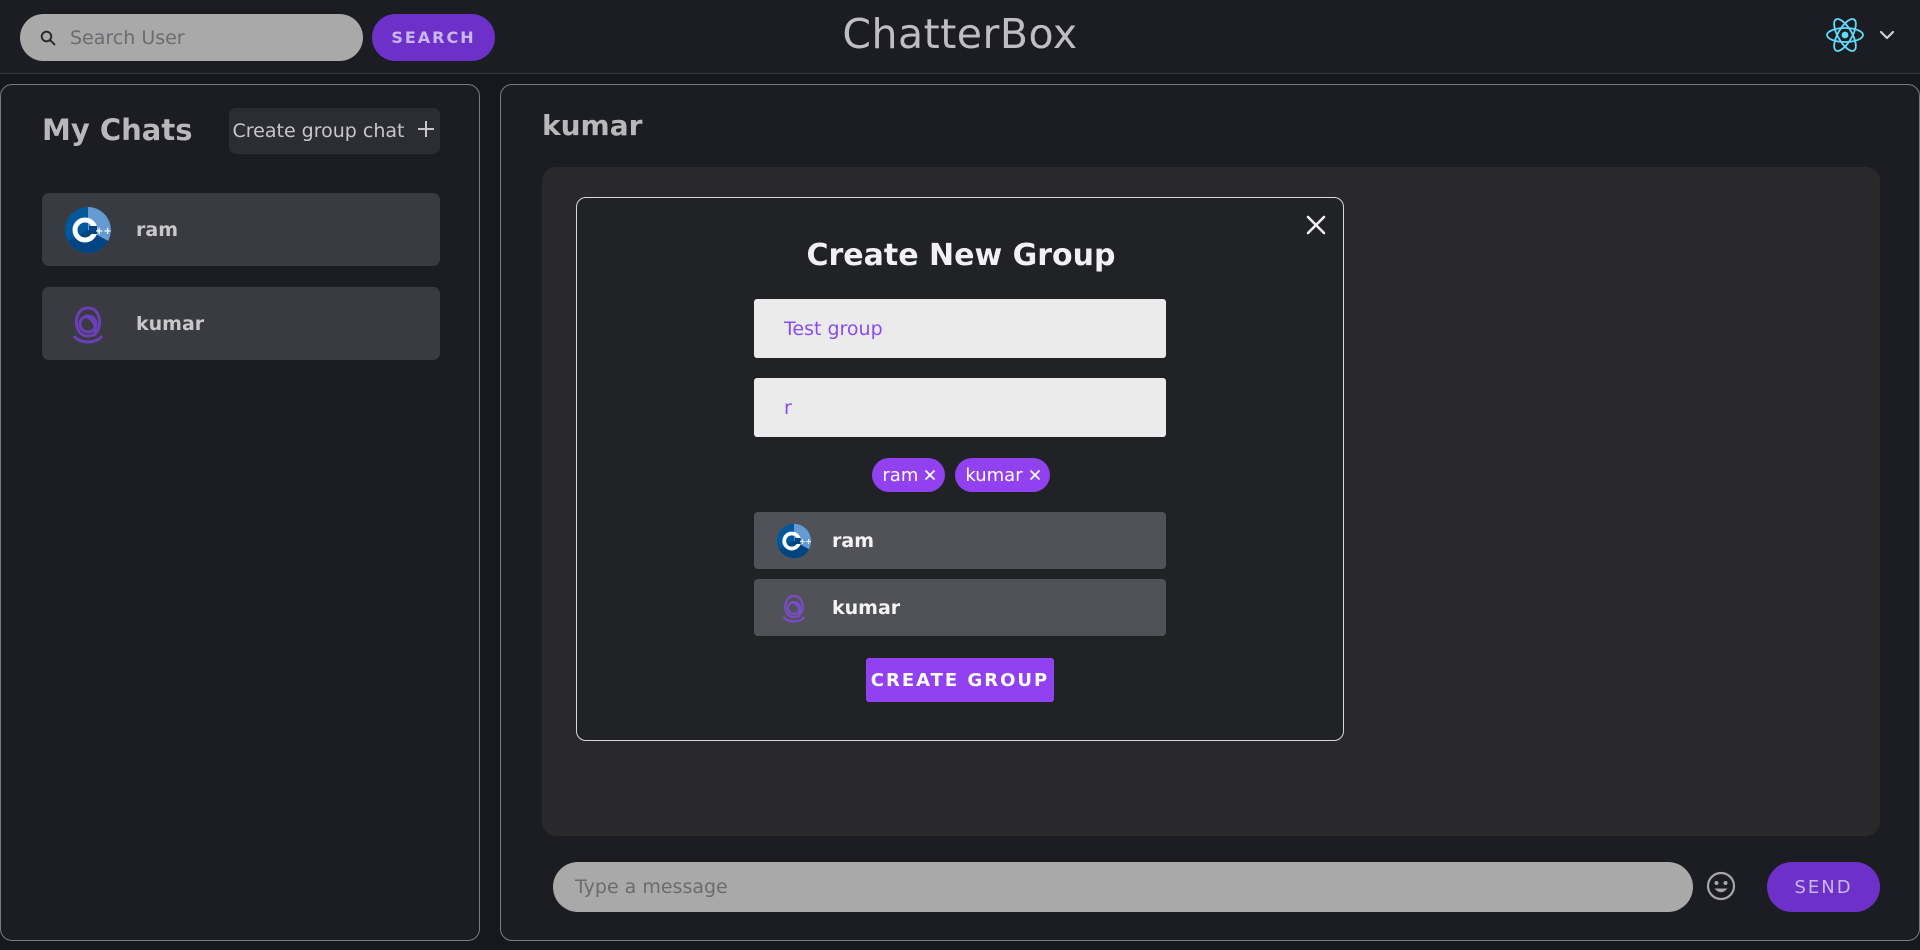  What do you see at coordinates (866, 607) in the screenshot?
I see `user-name: kumar` at bounding box center [866, 607].